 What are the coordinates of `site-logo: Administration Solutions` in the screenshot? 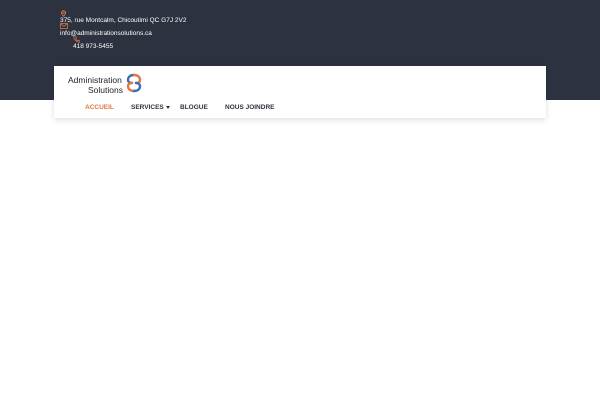 It's located at (106, 84).